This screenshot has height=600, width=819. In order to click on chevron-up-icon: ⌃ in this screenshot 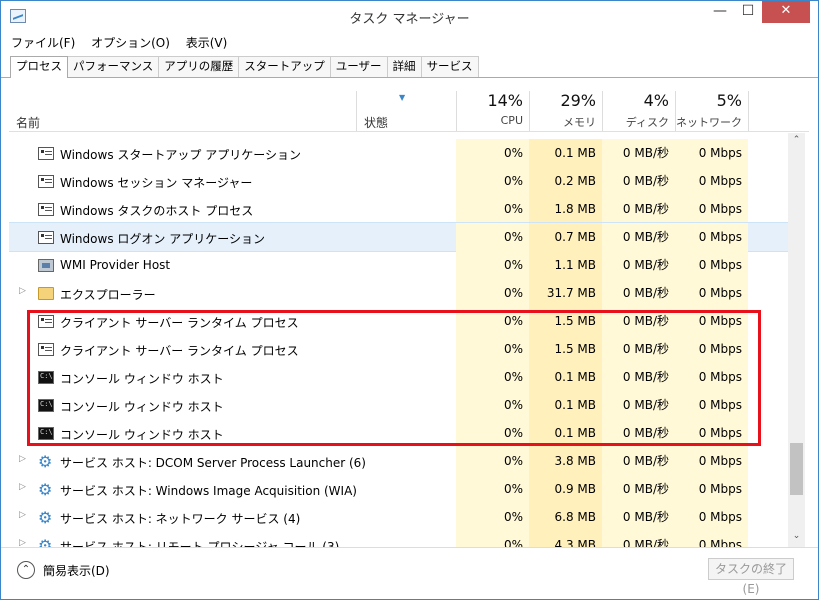, I will do `click(26, 570)`.